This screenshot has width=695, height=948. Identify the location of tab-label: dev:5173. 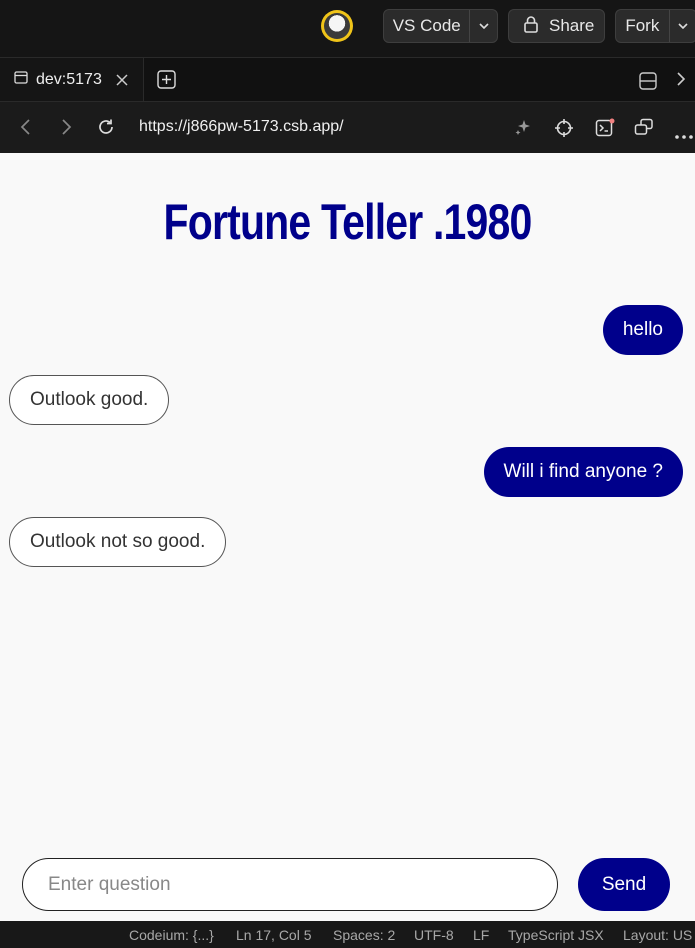
(69, 79).